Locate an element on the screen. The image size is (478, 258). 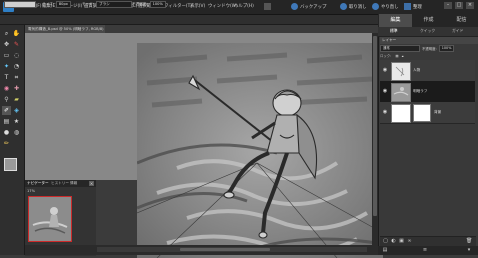
backup-button: バックアップ is located at coordinates (308, 6).